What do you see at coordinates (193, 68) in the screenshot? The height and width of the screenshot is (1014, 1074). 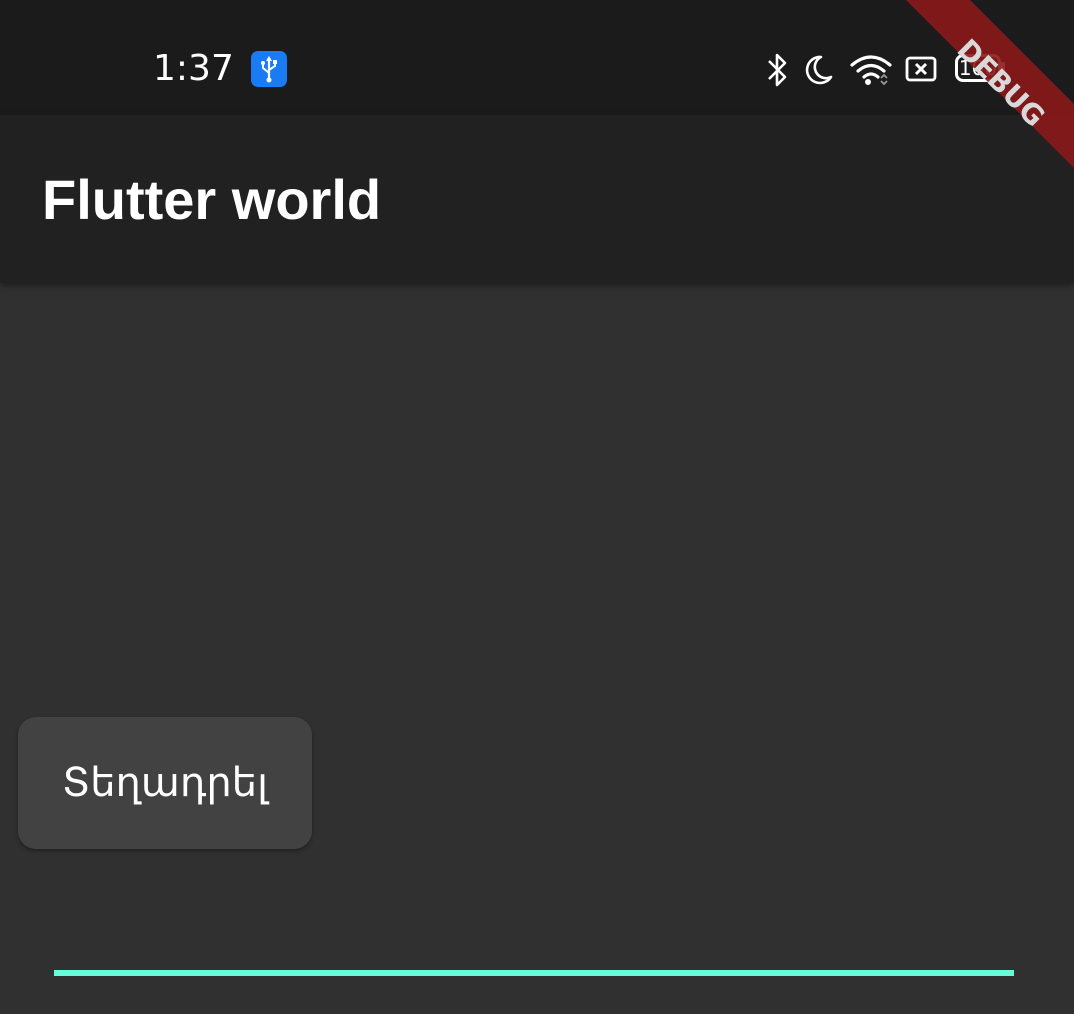 I see `status-time: 1:37` at bounding box center [193, 68].